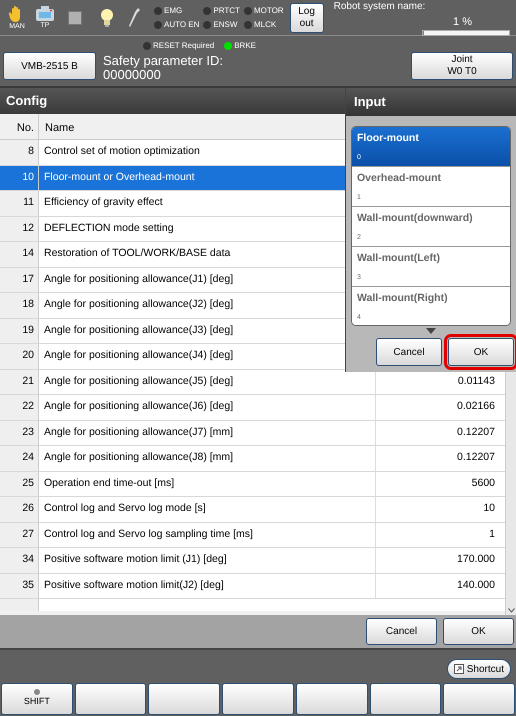  I want to click on row-number: 20, so click(19, 356).